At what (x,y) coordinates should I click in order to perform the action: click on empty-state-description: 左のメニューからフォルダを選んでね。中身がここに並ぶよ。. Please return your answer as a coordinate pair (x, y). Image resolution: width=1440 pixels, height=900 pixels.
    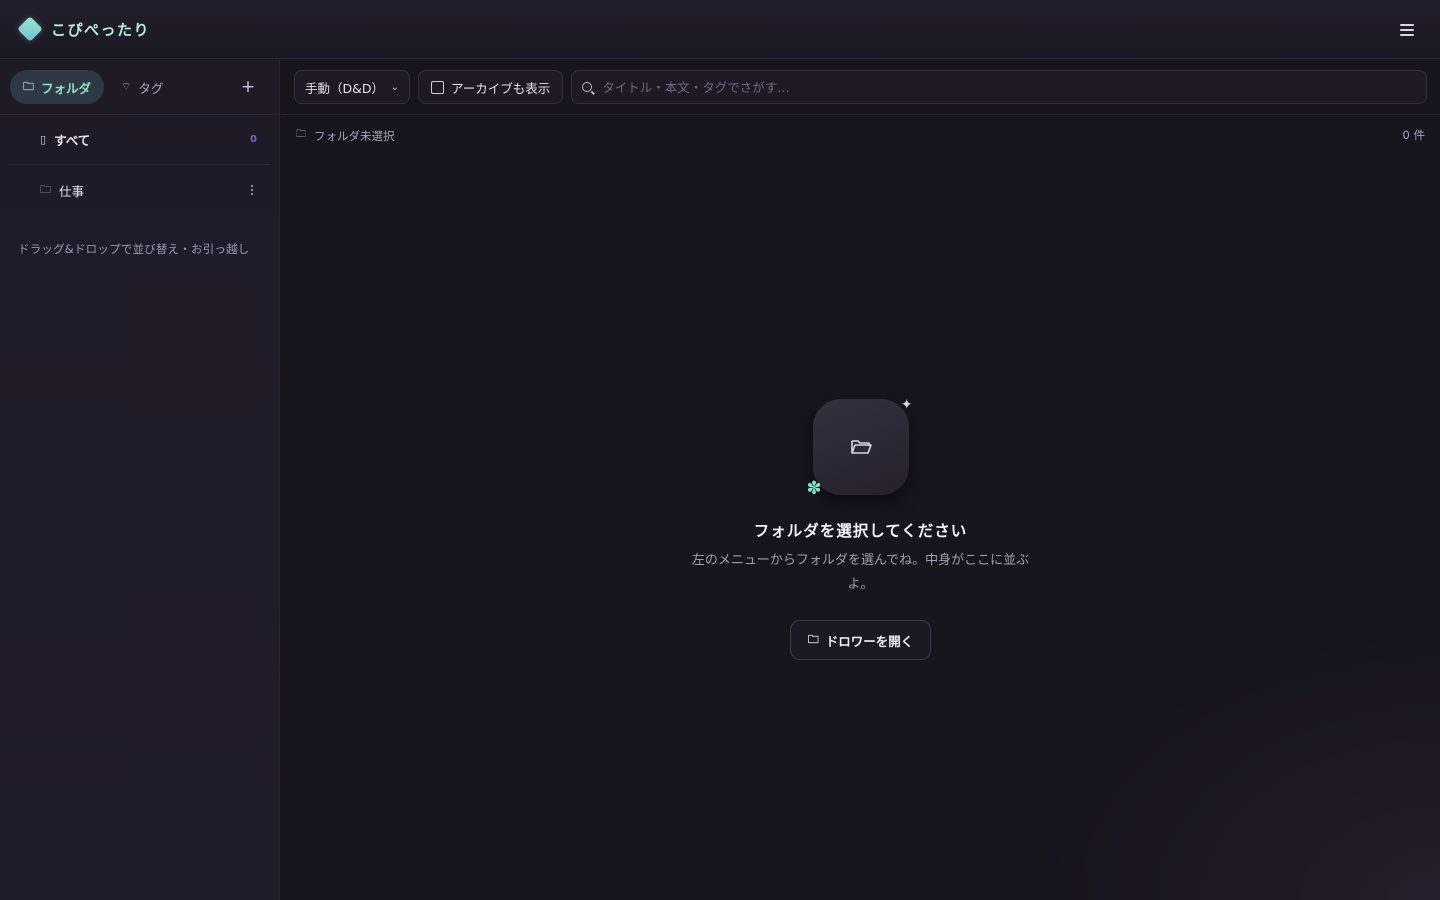
    Looking at the image, I should click on (860, 572).